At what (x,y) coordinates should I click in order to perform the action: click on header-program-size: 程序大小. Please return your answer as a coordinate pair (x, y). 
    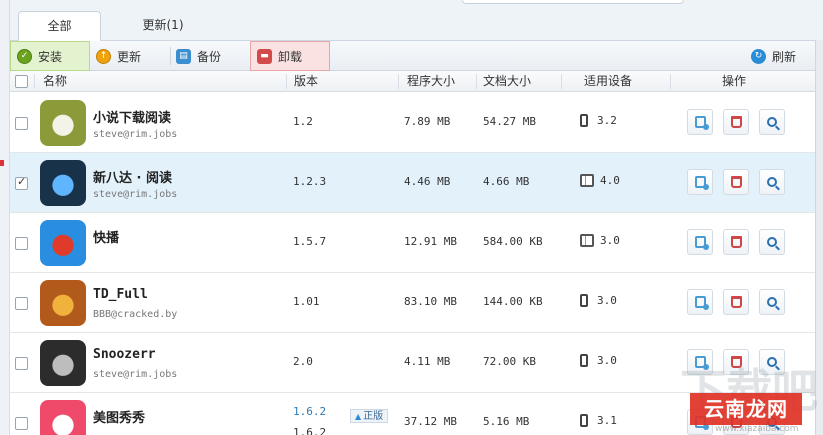
    Looking at the image, I should click on (431, 81).